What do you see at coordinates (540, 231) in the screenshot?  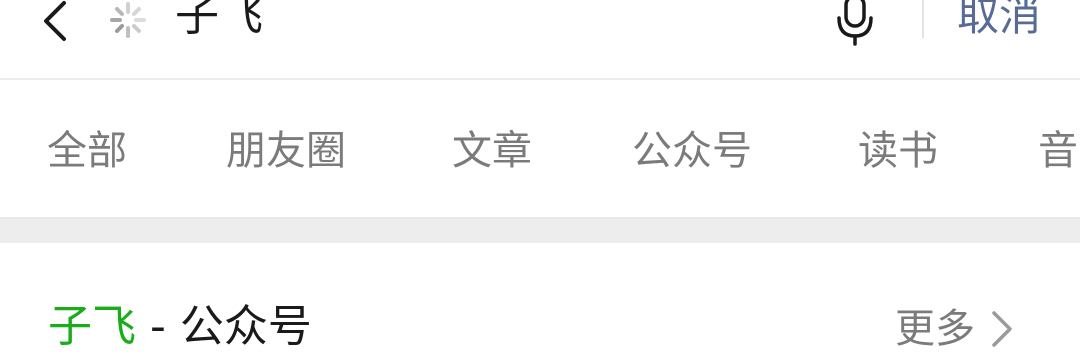 I see `section-gap` at bounding box center [540, 231].